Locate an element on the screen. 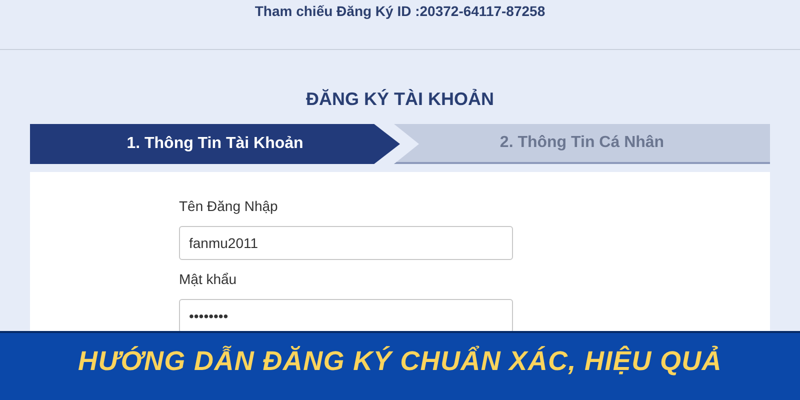  reference-id: Tham chiếu Đăng Ký ID :20372-64117-87258 is located at coordinates (400, 11).